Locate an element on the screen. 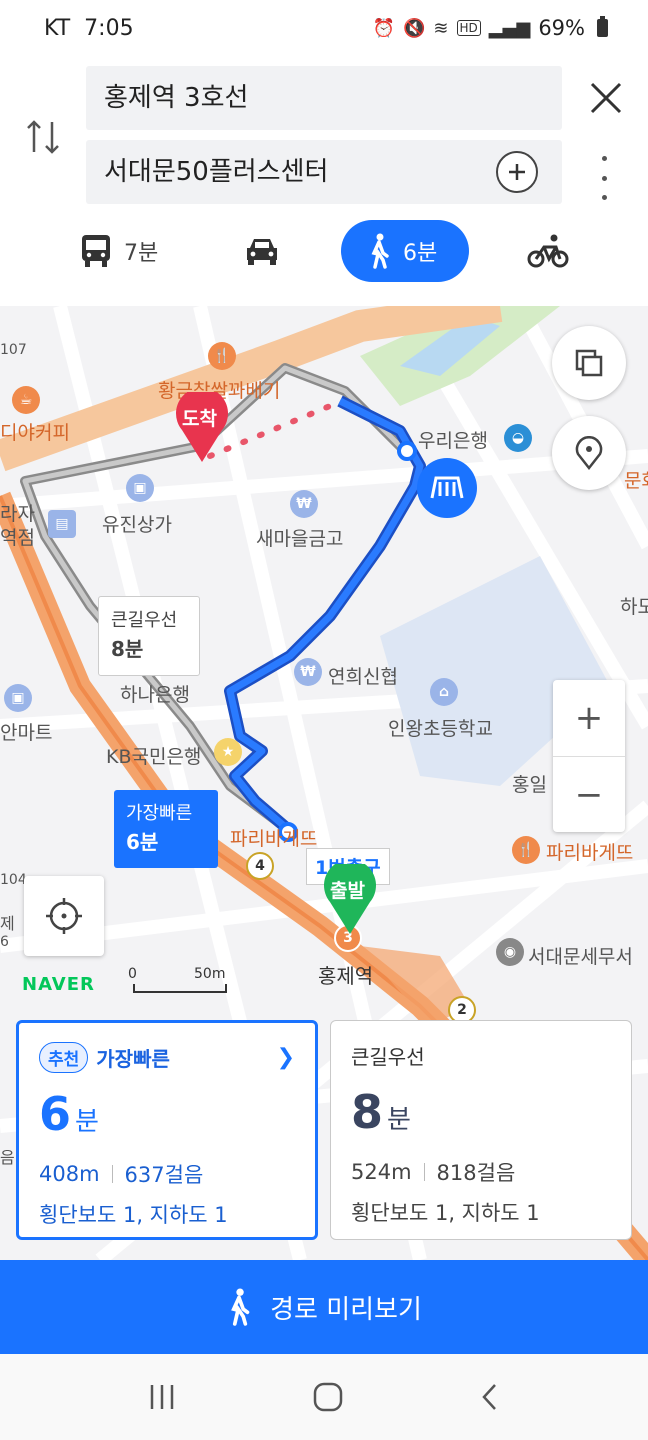 This screenshot has width=648, height=1440. bank-icon: ◒ is located at coordinates (518, 438).